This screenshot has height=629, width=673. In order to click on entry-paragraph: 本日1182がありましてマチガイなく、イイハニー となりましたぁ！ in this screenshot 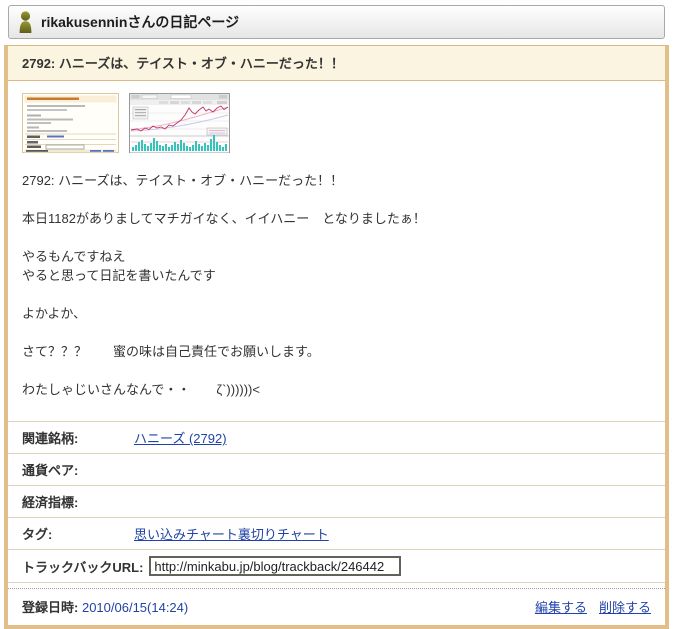, I will do `click(224, 218)`.